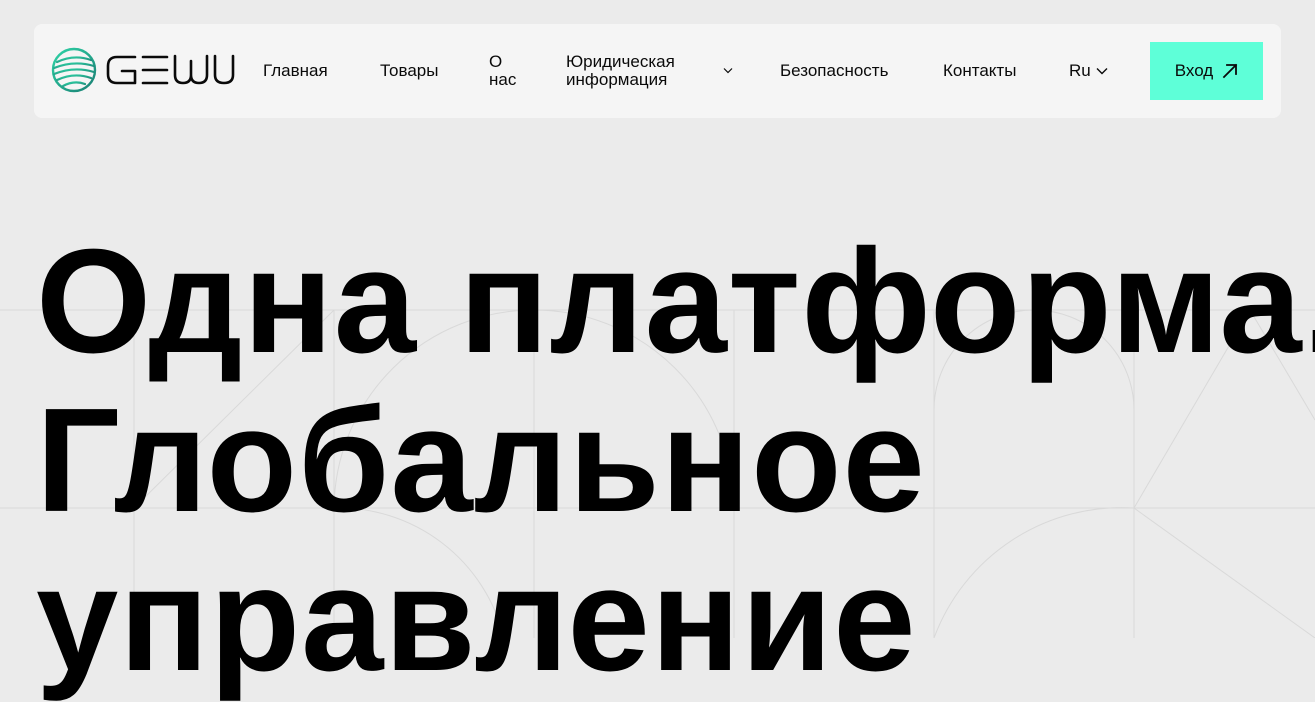 This screenshot has width=1315, height=702. What do you see at coordinates (509, 71) in the screenshot?
I see `nav-item-about: О нас` at bounding box center [509, 71].